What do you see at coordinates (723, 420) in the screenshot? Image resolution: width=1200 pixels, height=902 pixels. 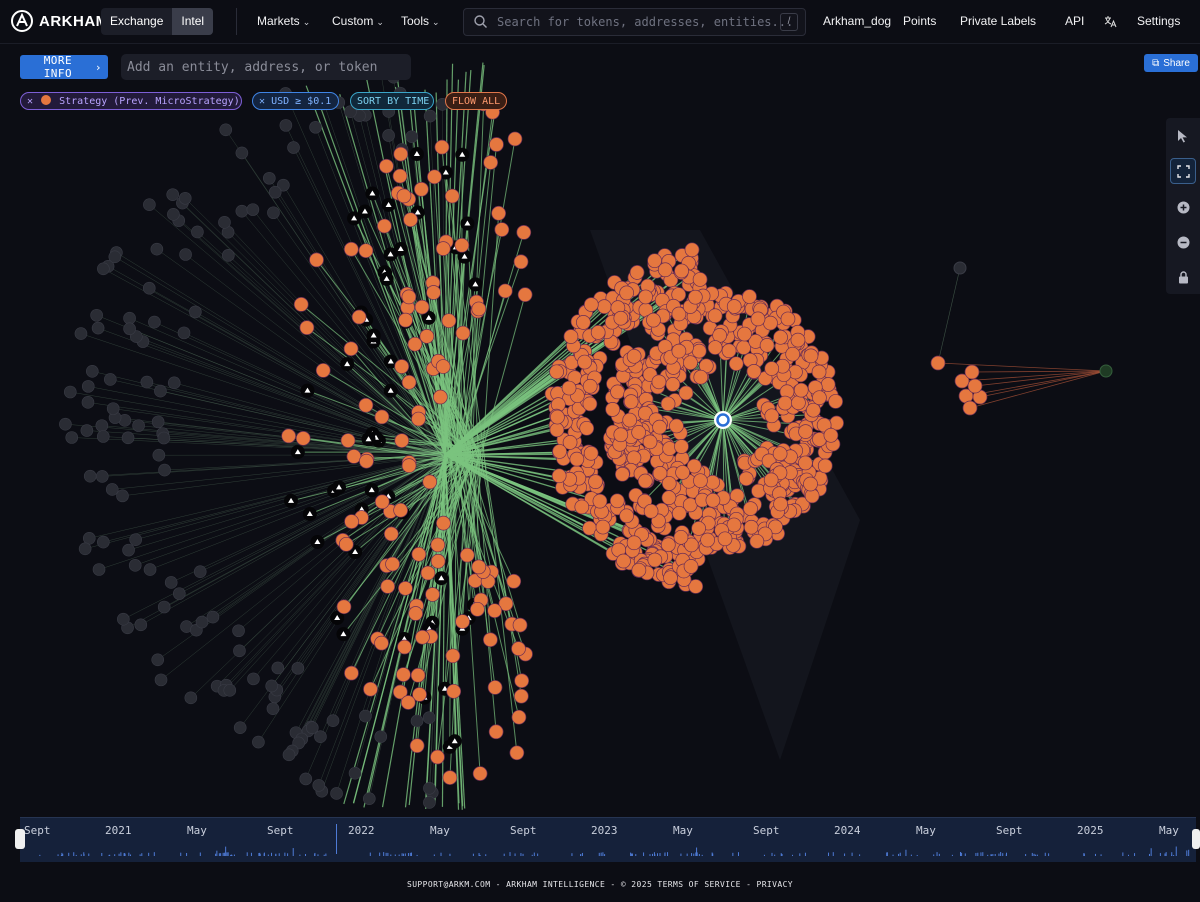 I see `strategy-hub-node` at bounding box center [723, 420].